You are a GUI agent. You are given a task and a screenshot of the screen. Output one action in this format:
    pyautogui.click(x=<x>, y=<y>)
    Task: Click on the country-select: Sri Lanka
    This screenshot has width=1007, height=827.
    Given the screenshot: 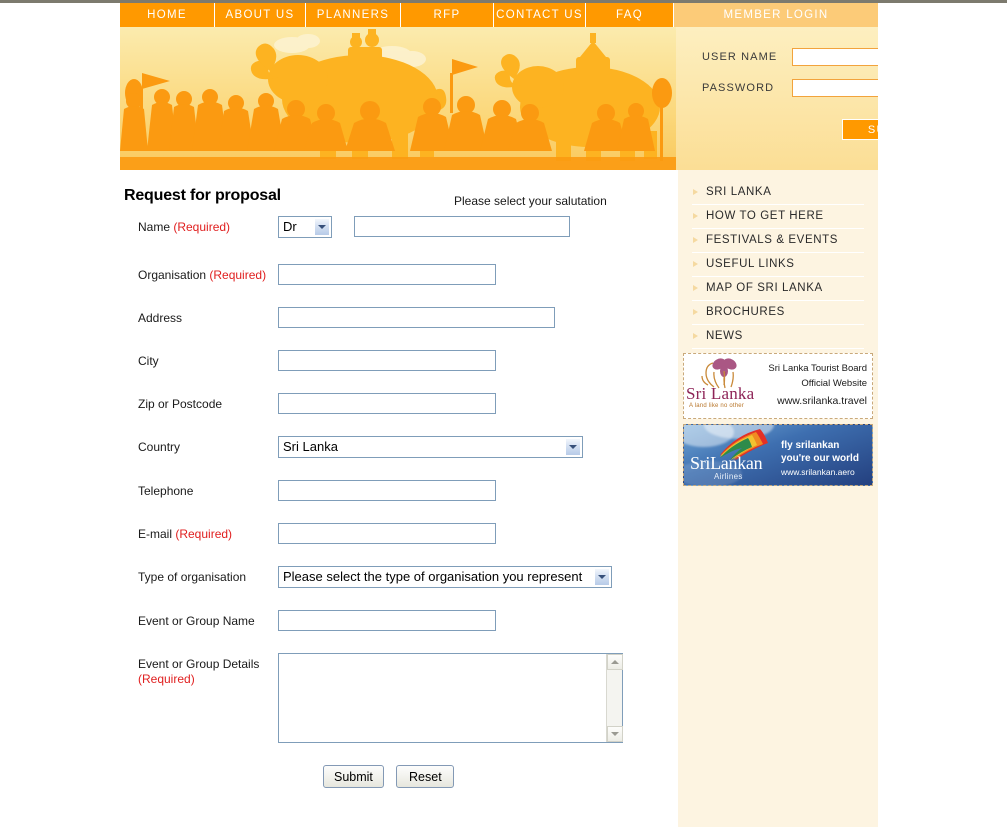 What is the action you would take?
    pyautogui.click(x=430, y=447)
    